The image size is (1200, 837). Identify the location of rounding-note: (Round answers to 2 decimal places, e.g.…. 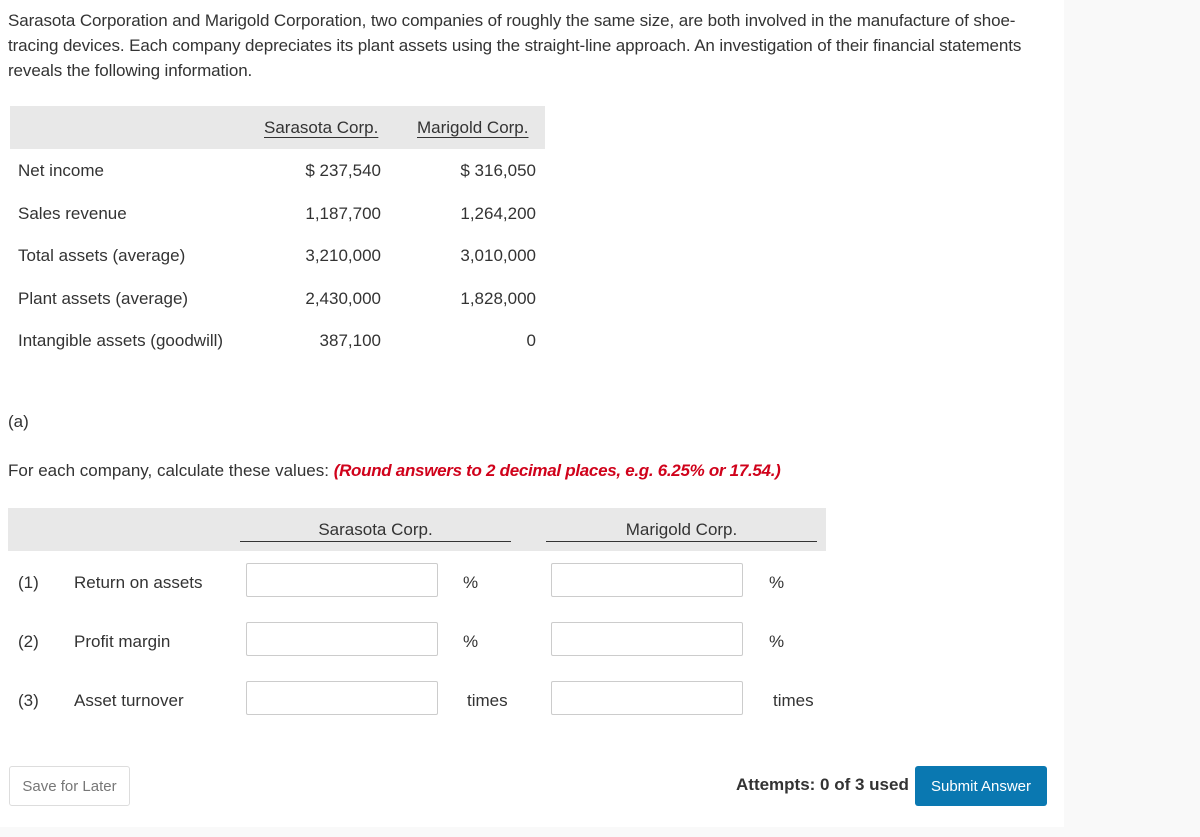
(557, 470).